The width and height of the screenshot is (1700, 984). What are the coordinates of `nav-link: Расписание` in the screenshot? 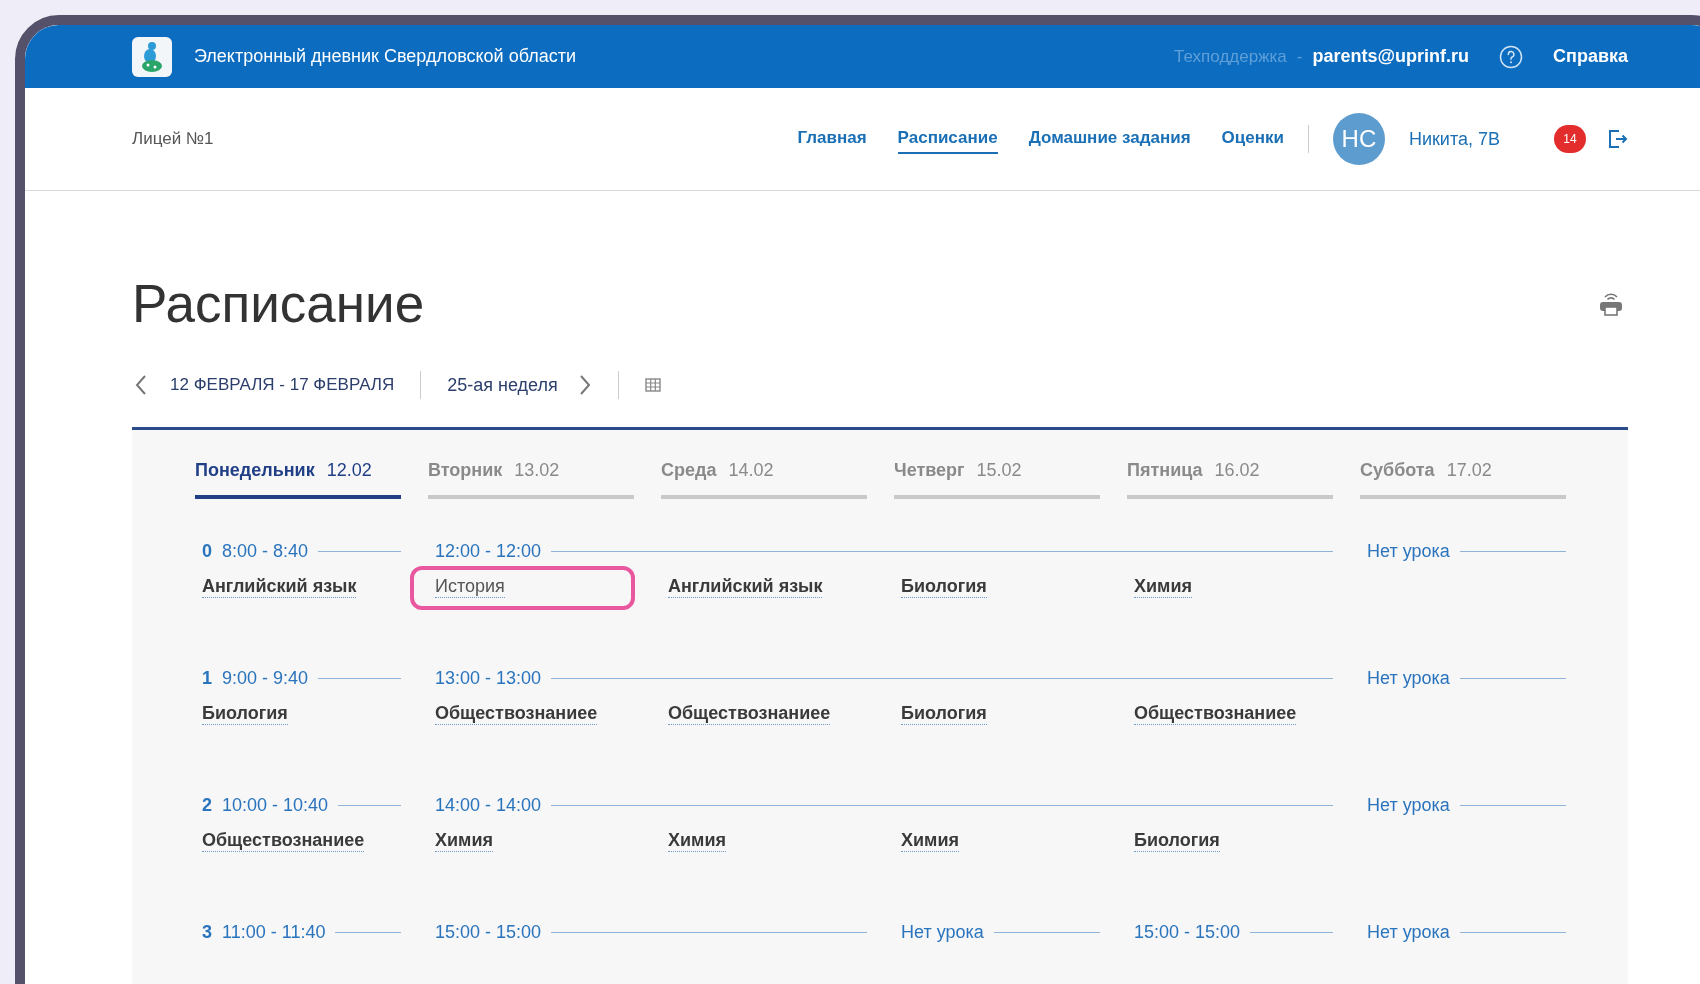 It's located at (947, 139).